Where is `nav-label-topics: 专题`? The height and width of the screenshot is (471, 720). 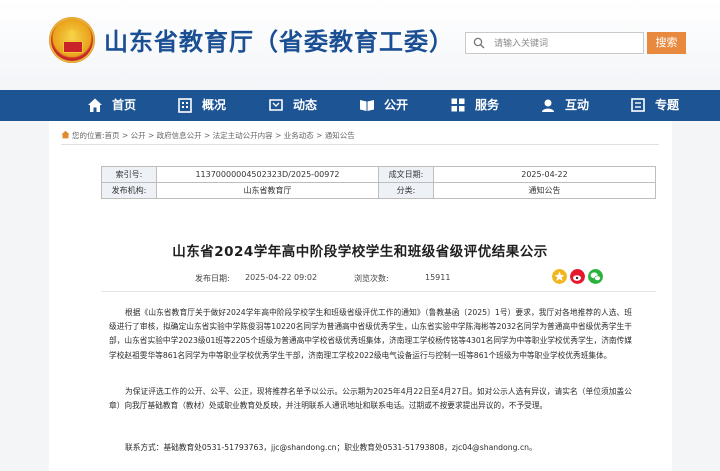
nav-label-topics: 专题 is located at coordinates (667, 105).